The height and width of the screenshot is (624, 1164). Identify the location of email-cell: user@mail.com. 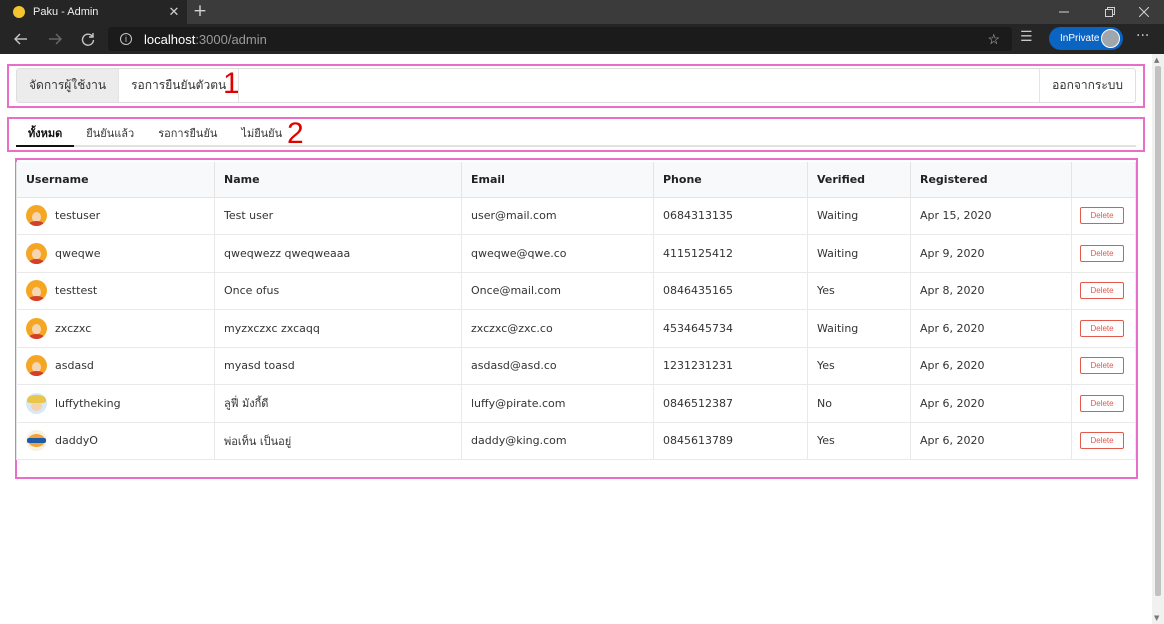
(557, 215).